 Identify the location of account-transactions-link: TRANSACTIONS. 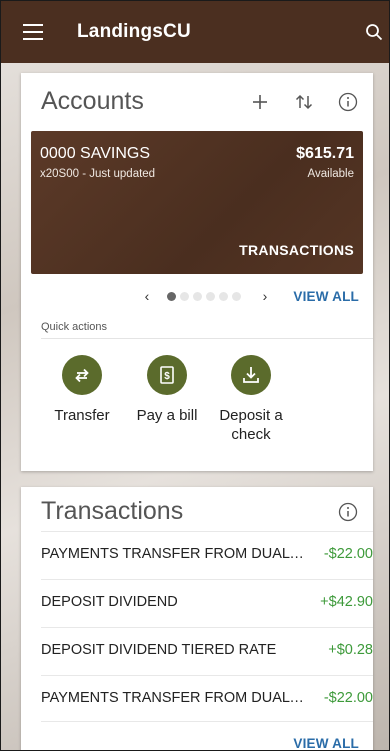
(296, 250).